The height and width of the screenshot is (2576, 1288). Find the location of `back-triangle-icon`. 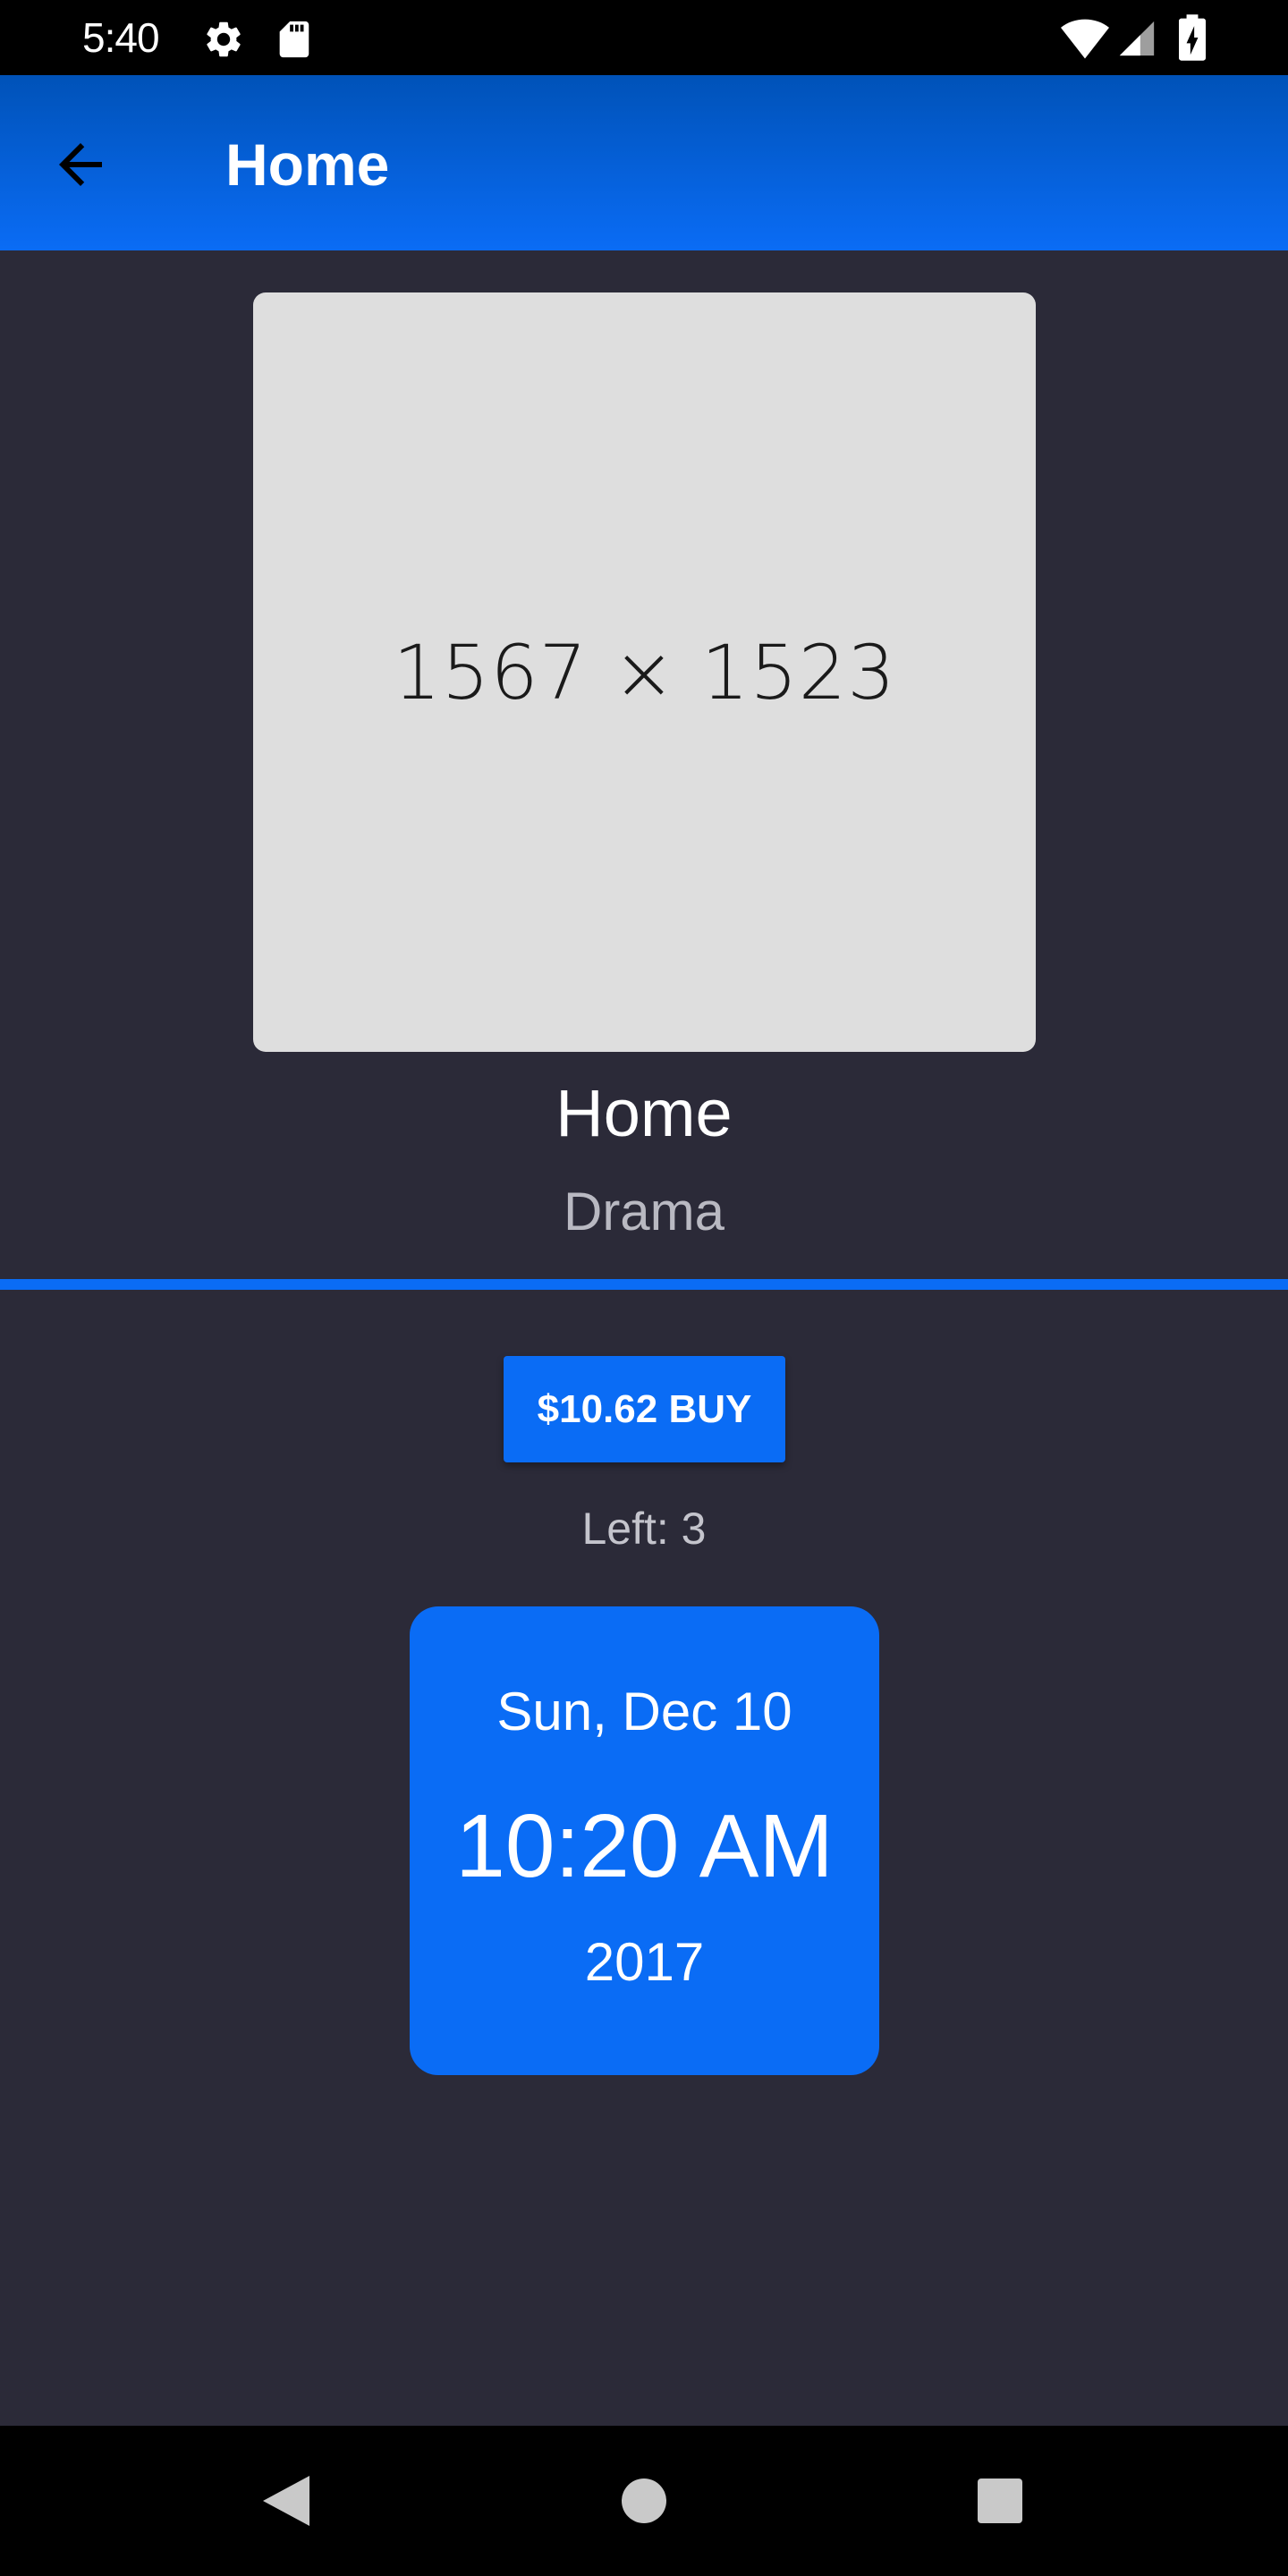

back-triangle-icon is located at coordinates (286, 2501).